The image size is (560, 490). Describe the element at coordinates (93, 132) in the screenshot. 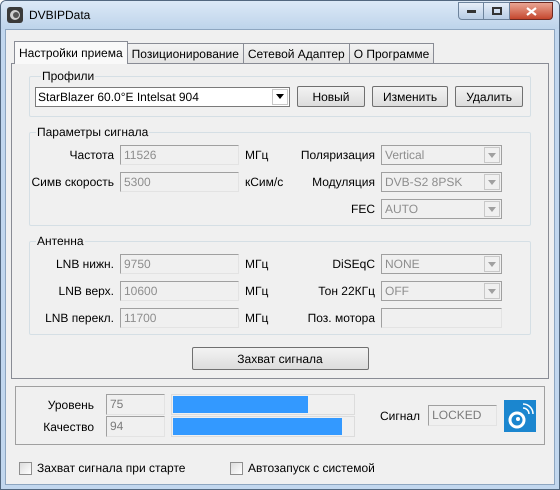

I see `group-title: Параметры сигнала` at that location.